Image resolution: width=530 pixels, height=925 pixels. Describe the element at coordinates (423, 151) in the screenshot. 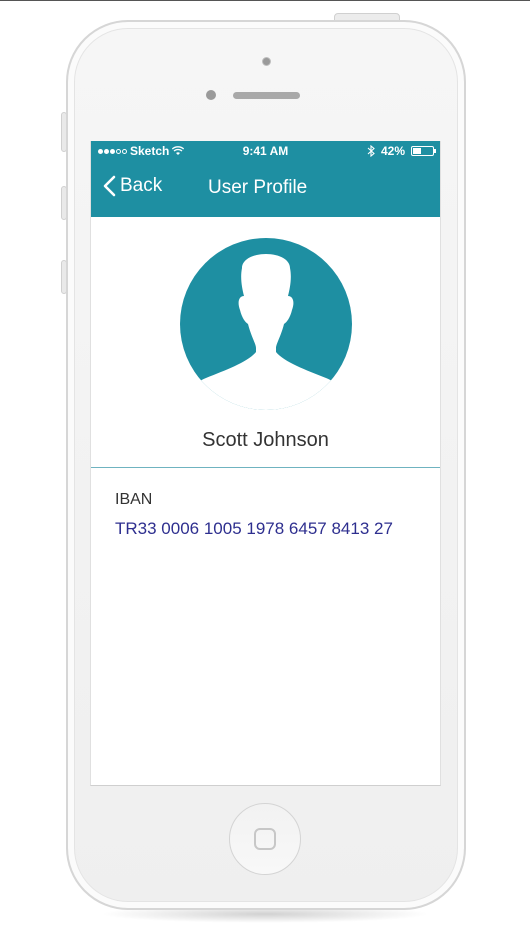

I see `battery-icon` at that location.